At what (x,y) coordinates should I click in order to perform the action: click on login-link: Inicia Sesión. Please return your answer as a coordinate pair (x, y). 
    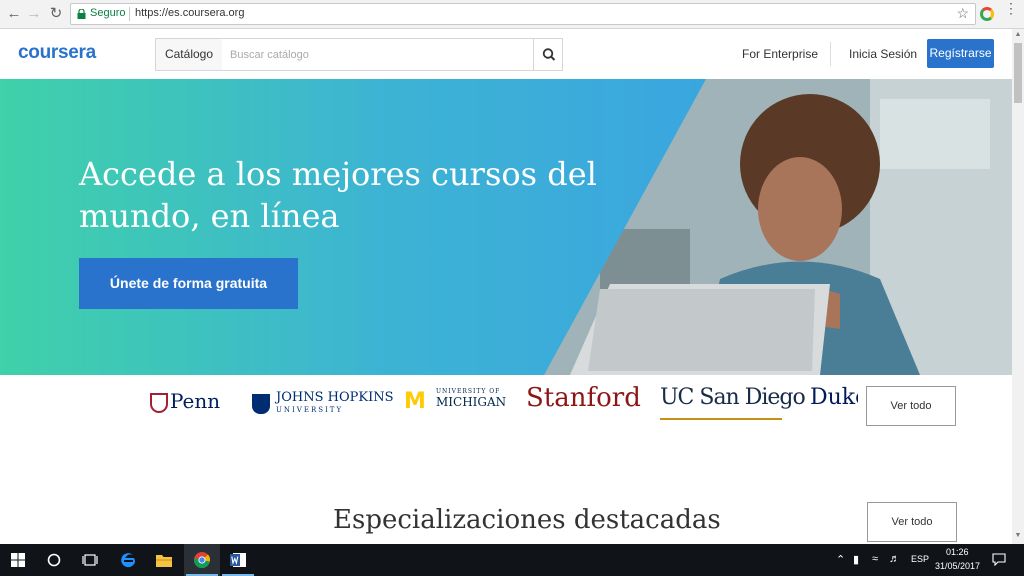
    Looking at the image, I should click on (883, 54).